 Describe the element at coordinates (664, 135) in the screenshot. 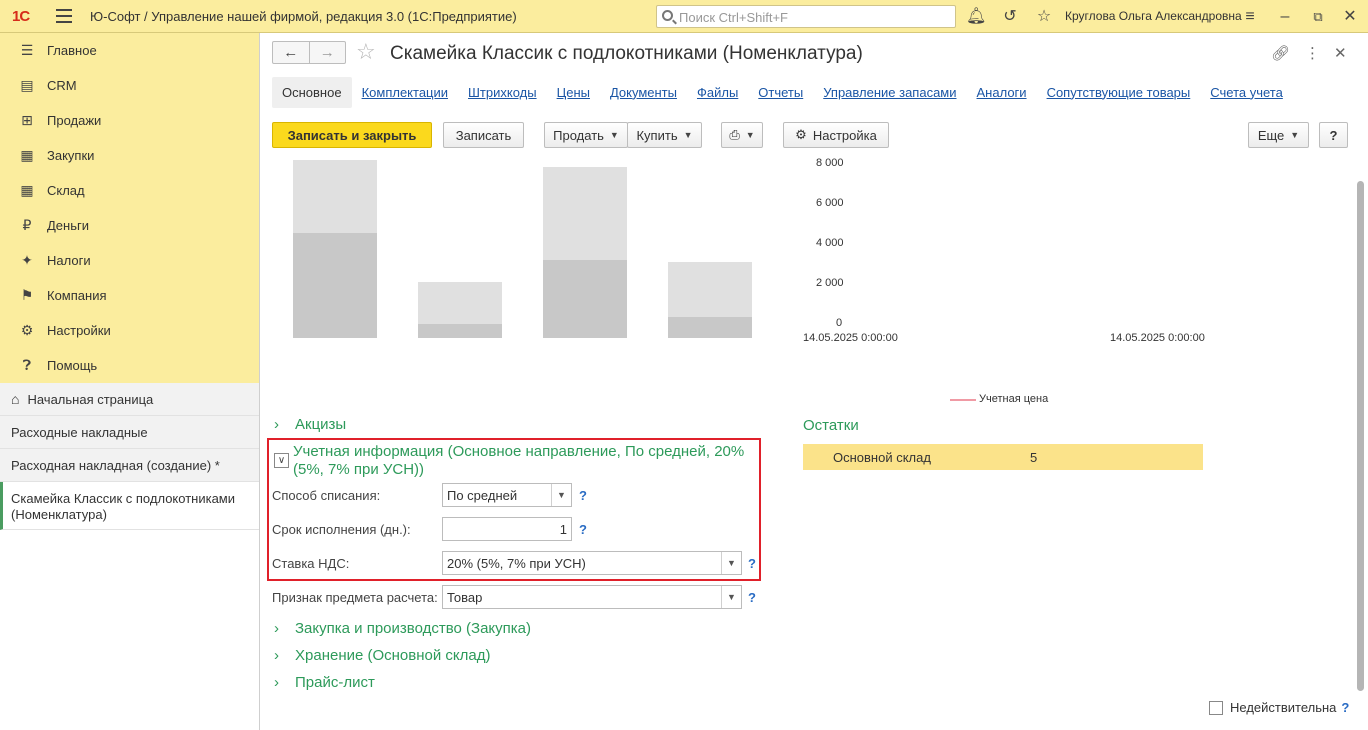

I see `buy-button: Купить ▼` at that location.